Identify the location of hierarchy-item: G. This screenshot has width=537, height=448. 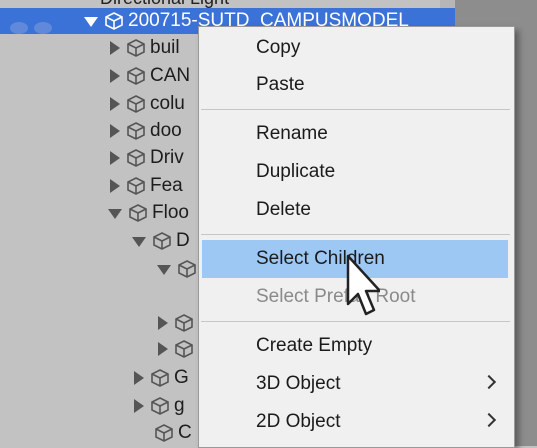
(161, 378).